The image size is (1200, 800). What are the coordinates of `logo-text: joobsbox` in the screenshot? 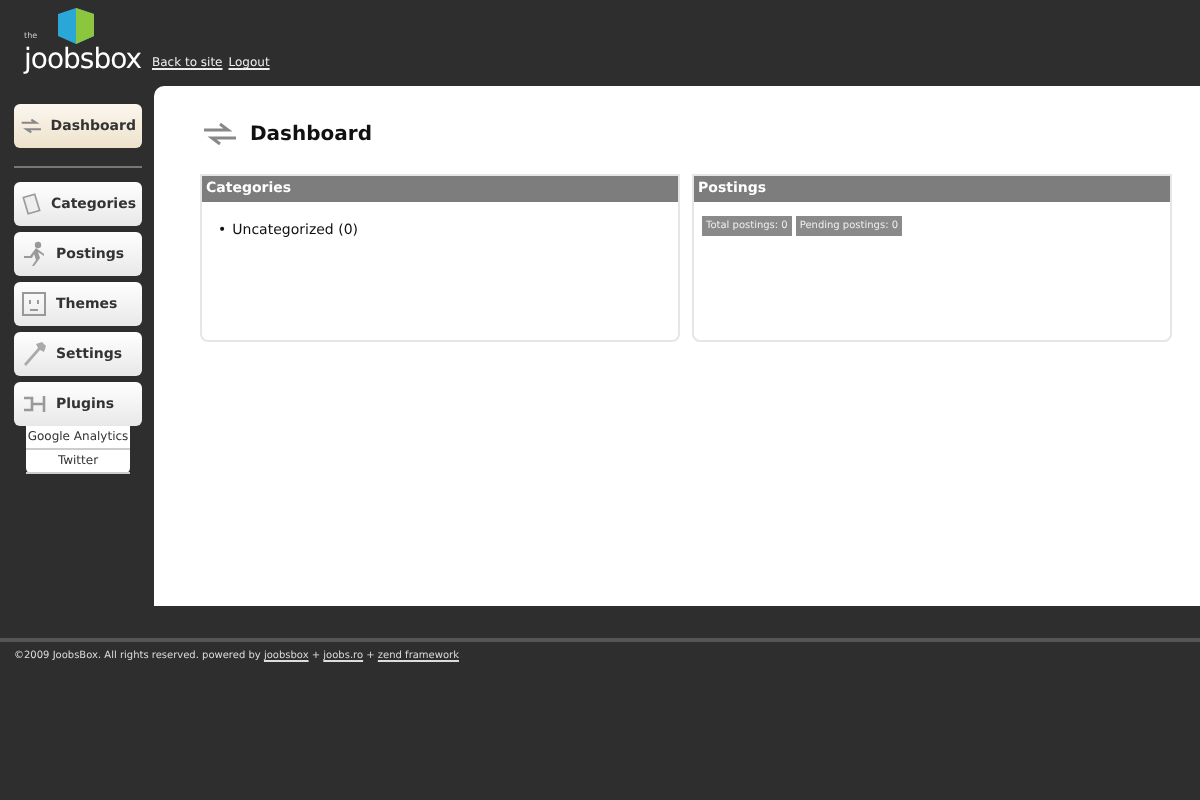 It's located at (83, 61).